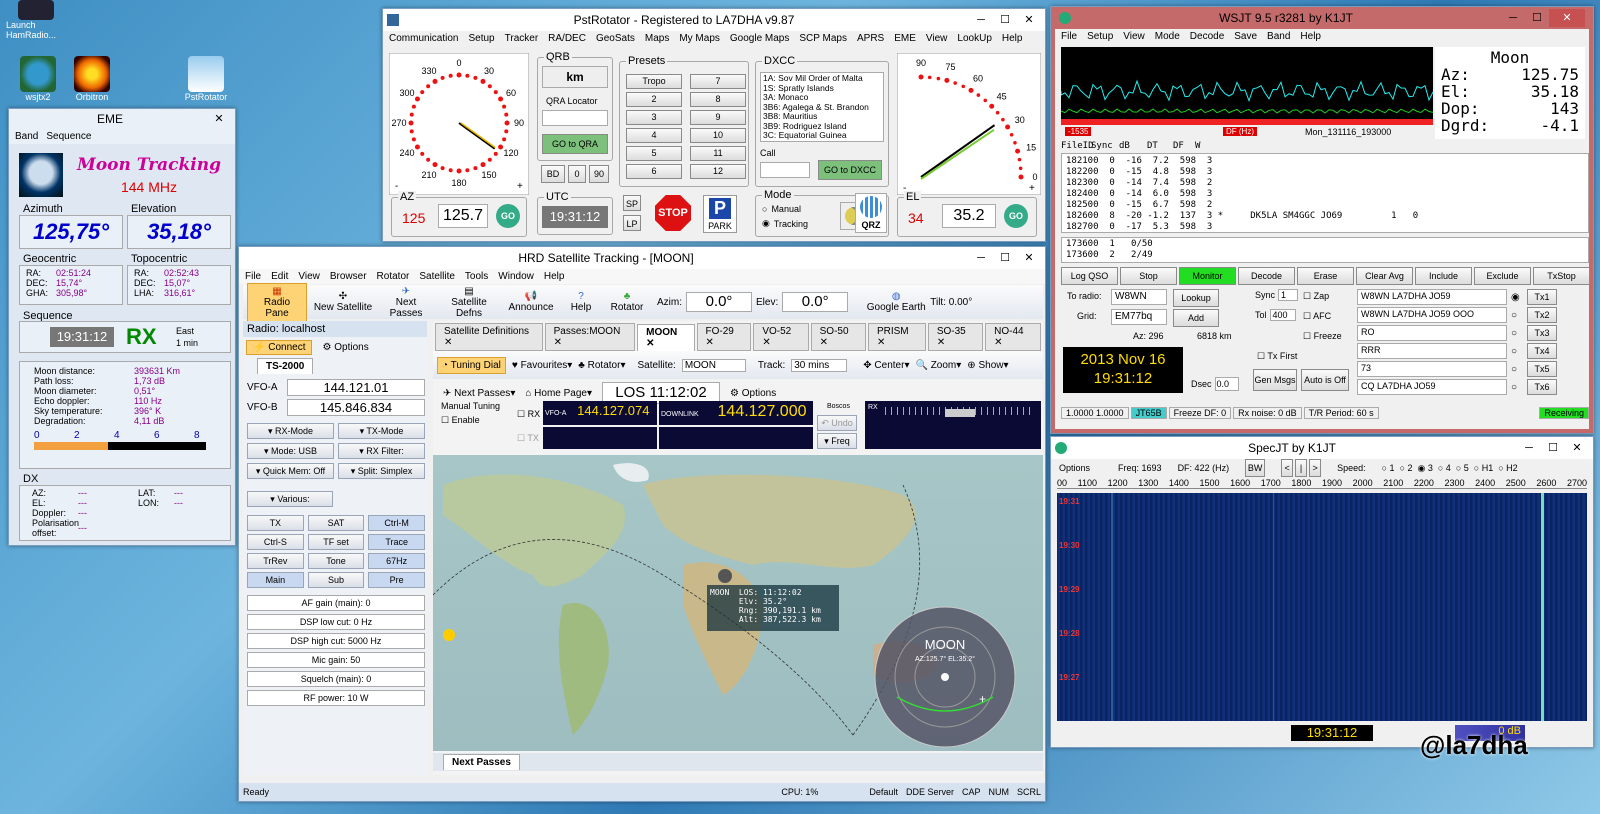  Describe the element at coordinates (718, 117) in the screenshot. I see `preset-button: 9` at that location.